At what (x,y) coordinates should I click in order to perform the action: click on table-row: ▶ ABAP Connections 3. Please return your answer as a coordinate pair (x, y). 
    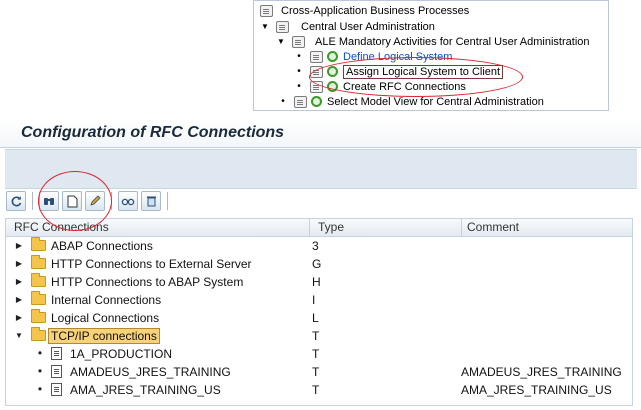
    Looking at the image, I should click on (319, 246).